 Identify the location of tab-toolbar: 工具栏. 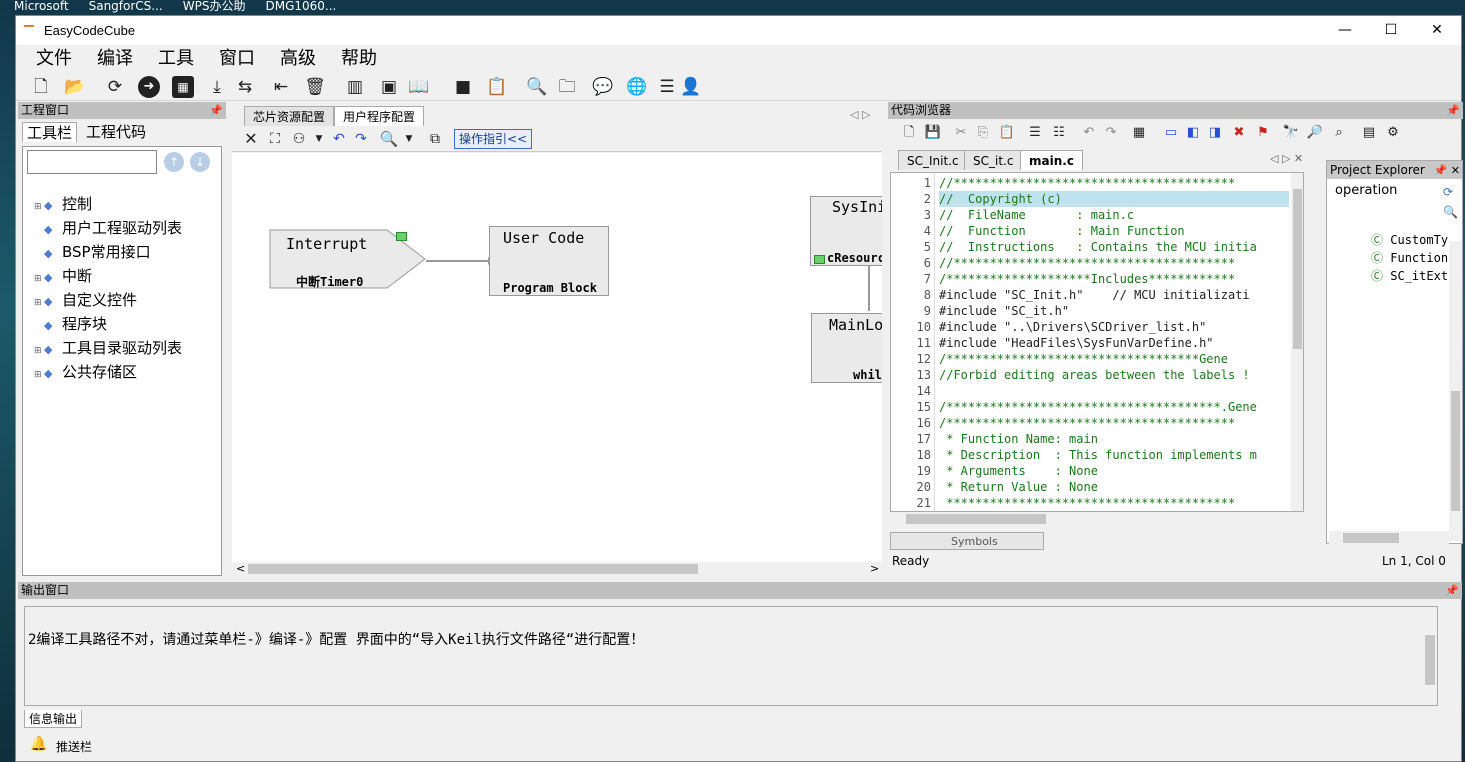
(50, 132).